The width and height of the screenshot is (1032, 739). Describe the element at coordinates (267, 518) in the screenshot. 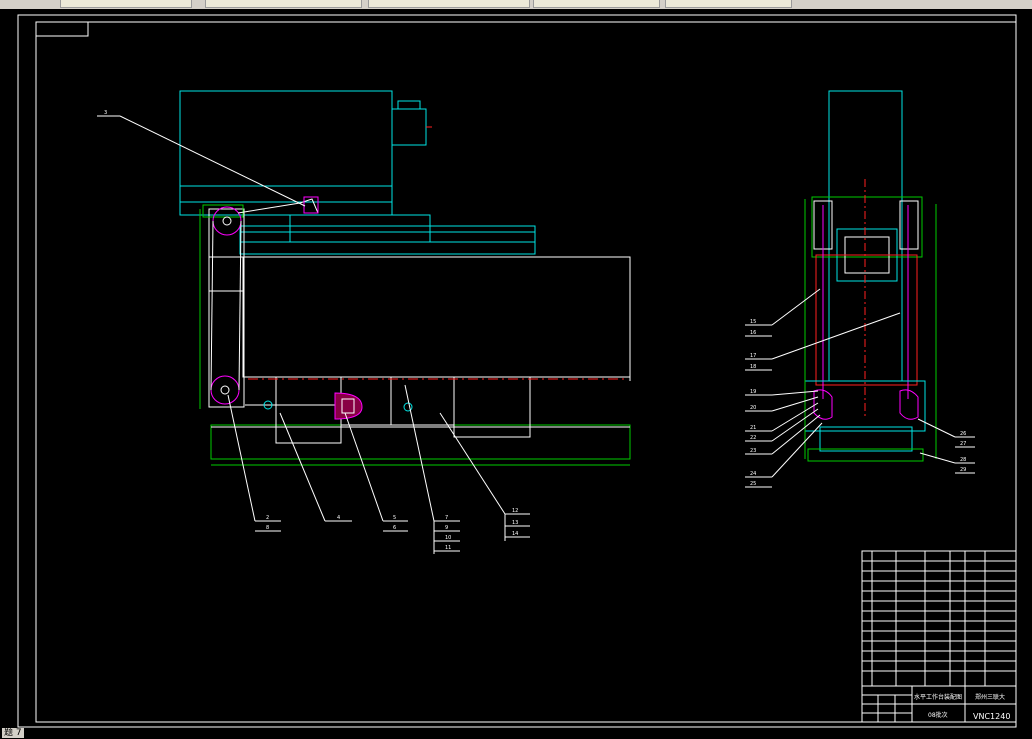

I see `callout-2: 2` at that location.